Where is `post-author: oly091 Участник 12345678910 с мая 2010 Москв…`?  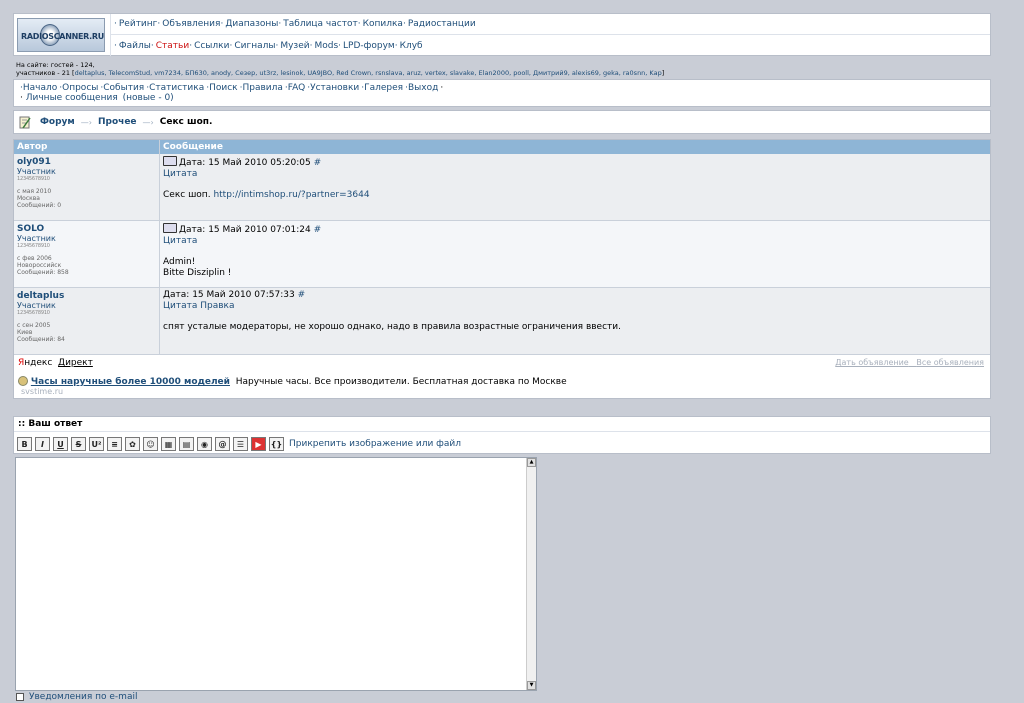 post-author: oly091 Участник 12345678910 с мая 2010 Москв… is located at coordinates (87, 187).